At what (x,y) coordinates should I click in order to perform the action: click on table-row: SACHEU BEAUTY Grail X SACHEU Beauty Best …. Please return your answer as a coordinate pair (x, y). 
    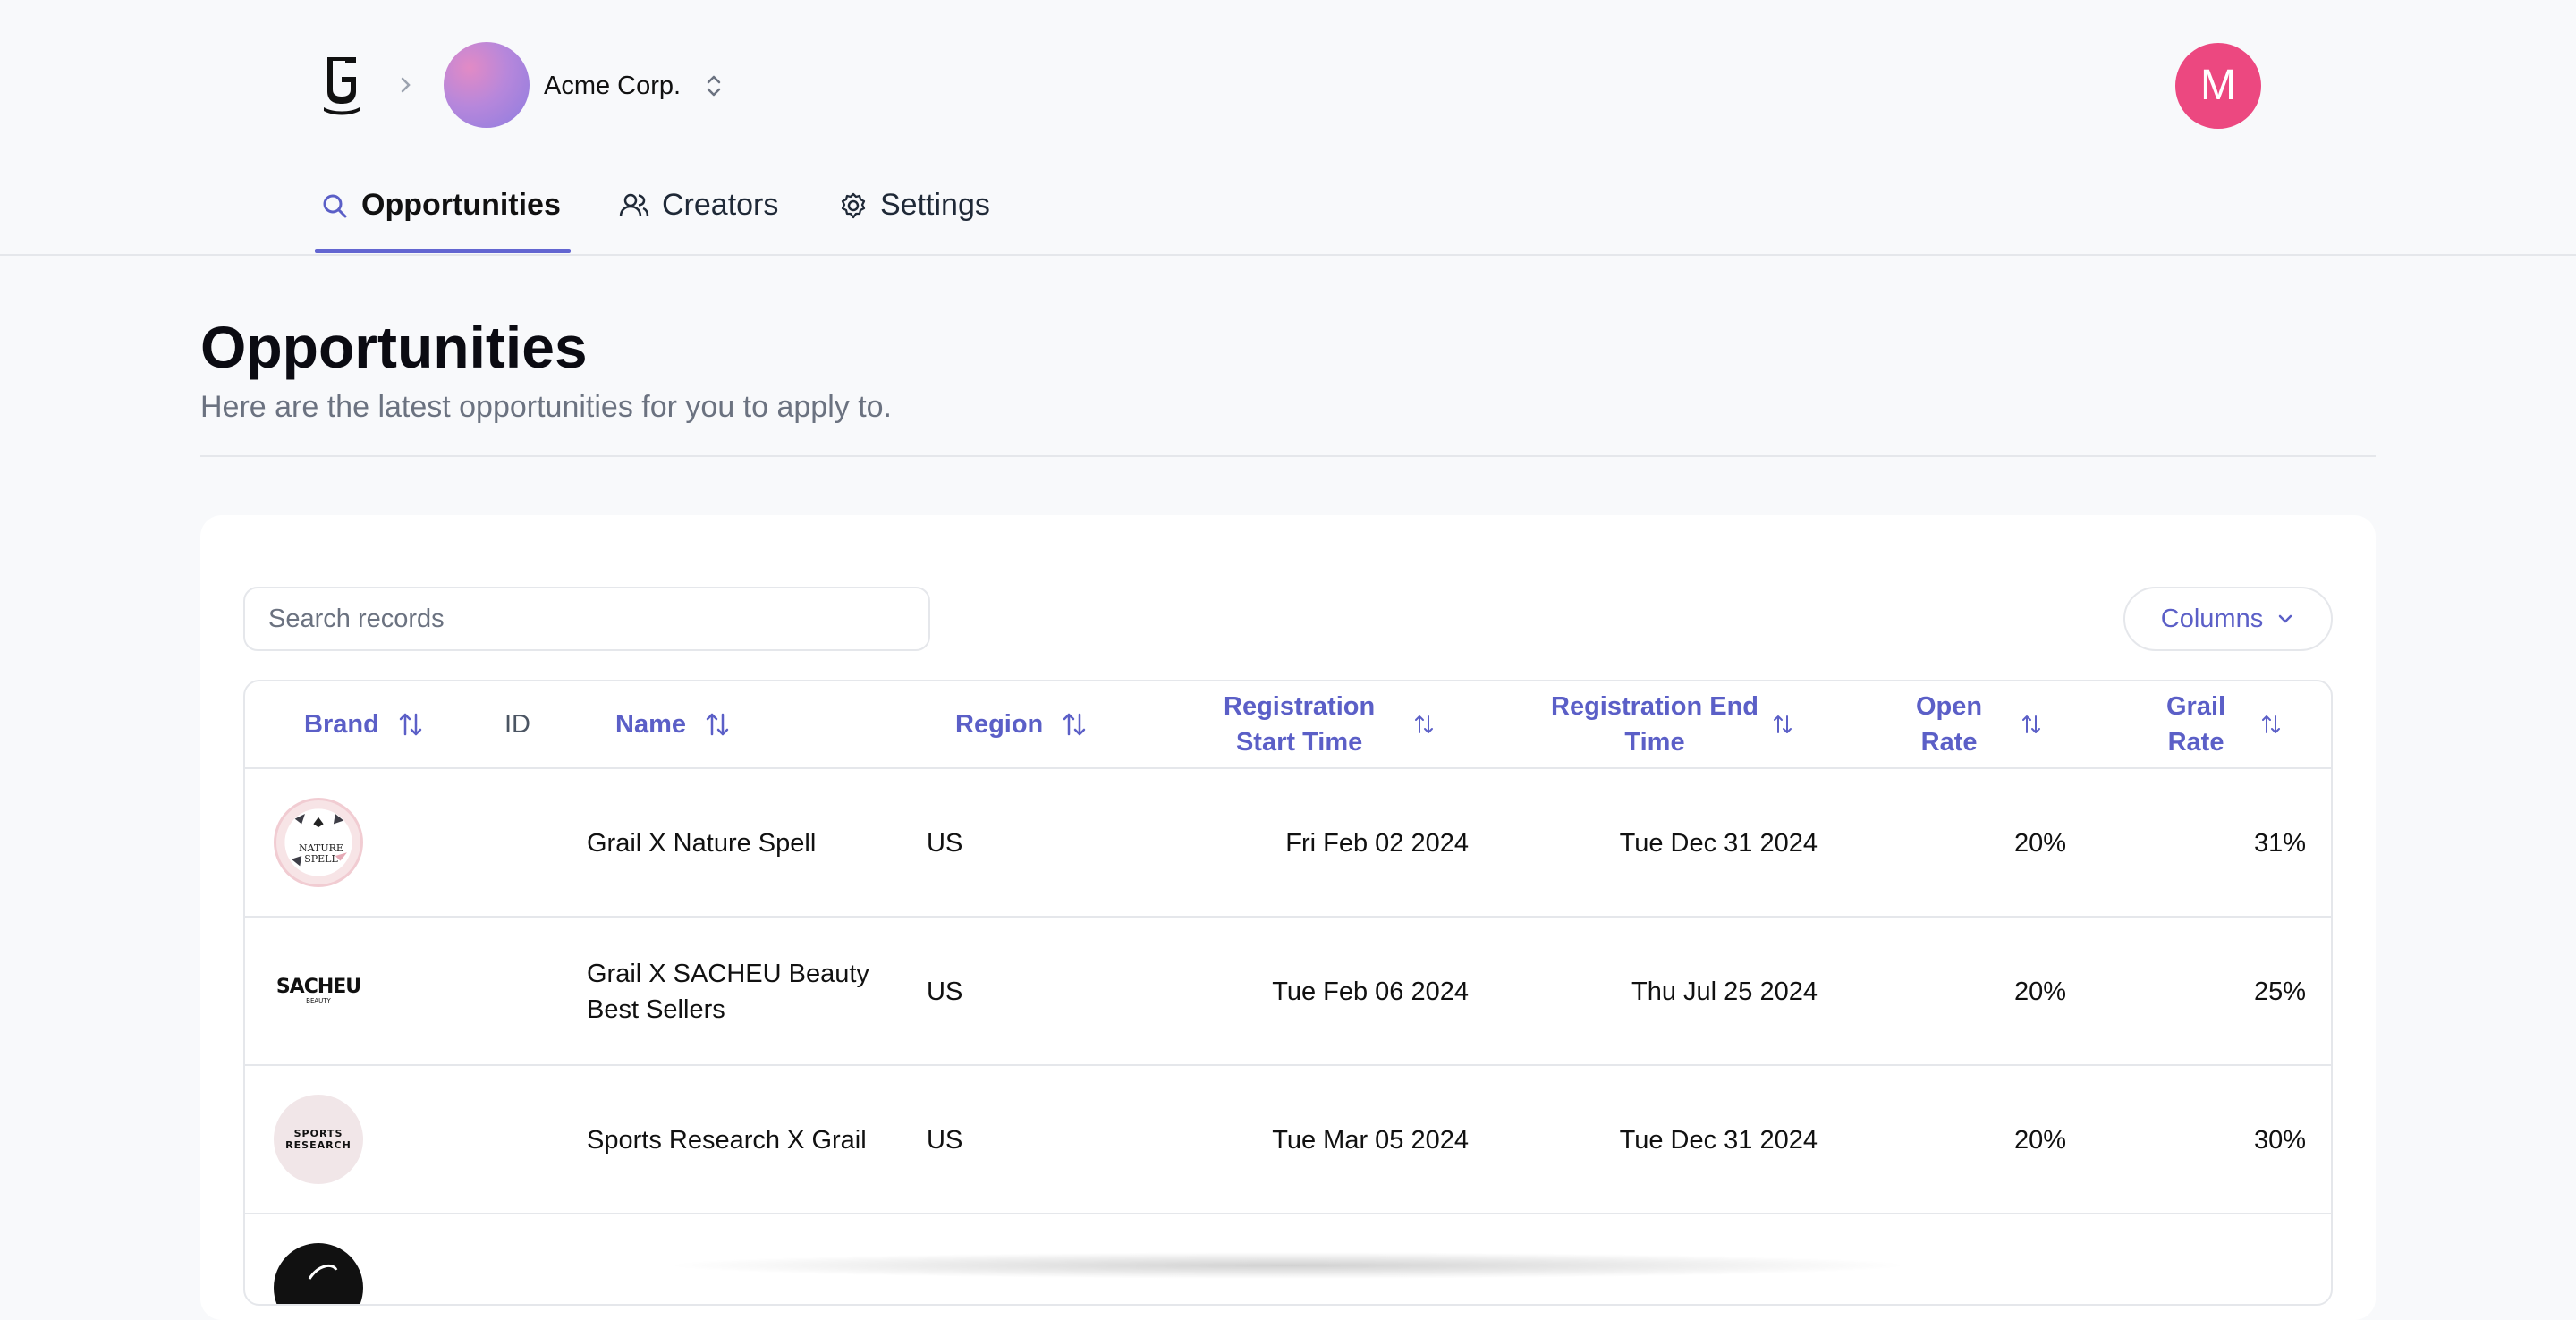
    Looking at the image, I should click on (1288, 992).